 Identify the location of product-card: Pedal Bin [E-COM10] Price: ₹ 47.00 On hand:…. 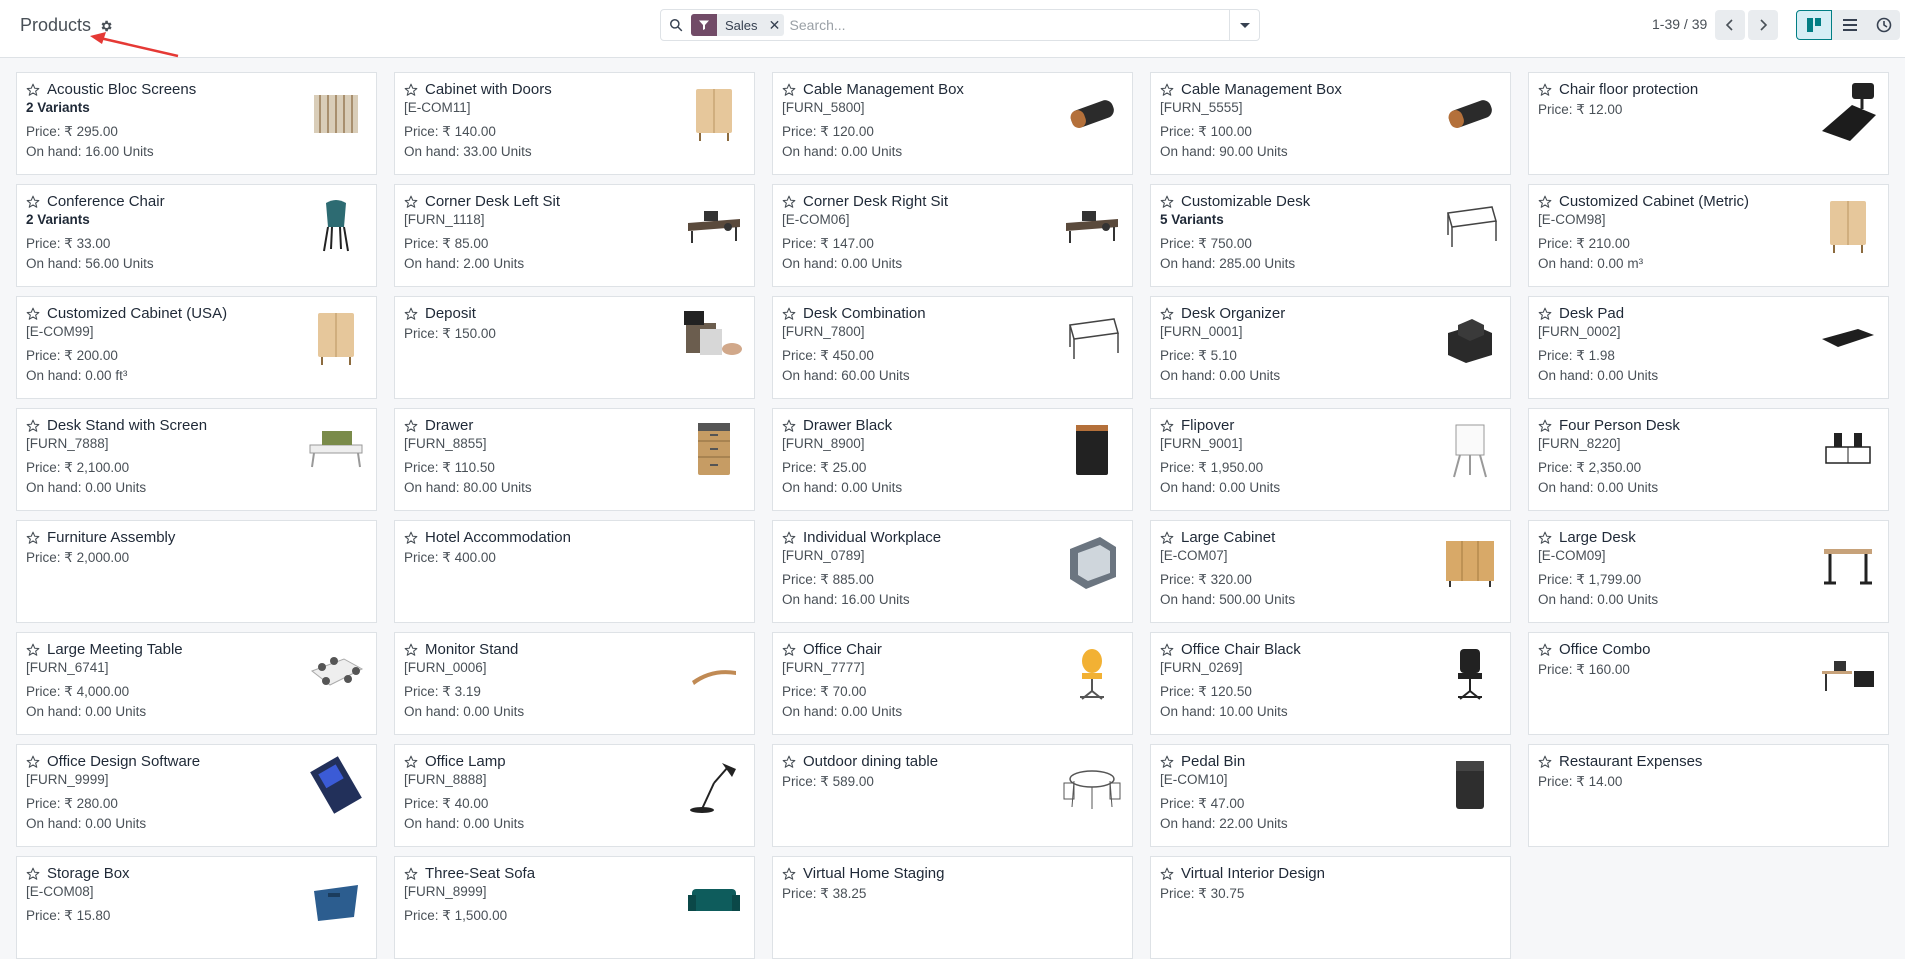
(1330, 795).